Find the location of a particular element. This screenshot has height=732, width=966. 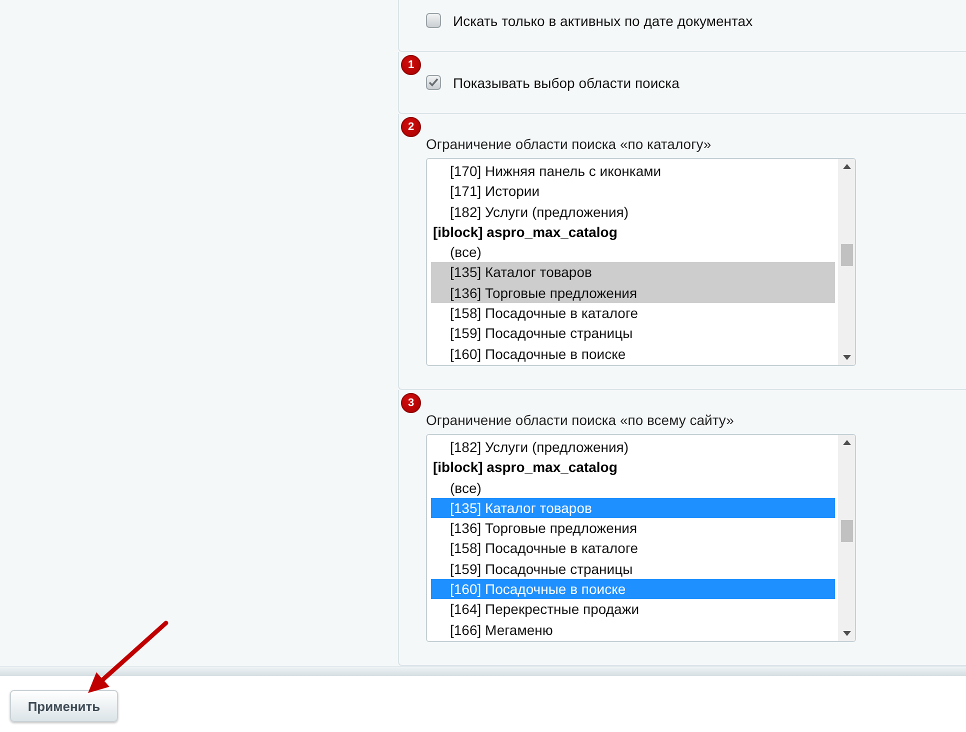

apply-button: Применить is located at coordinates (64, 706).